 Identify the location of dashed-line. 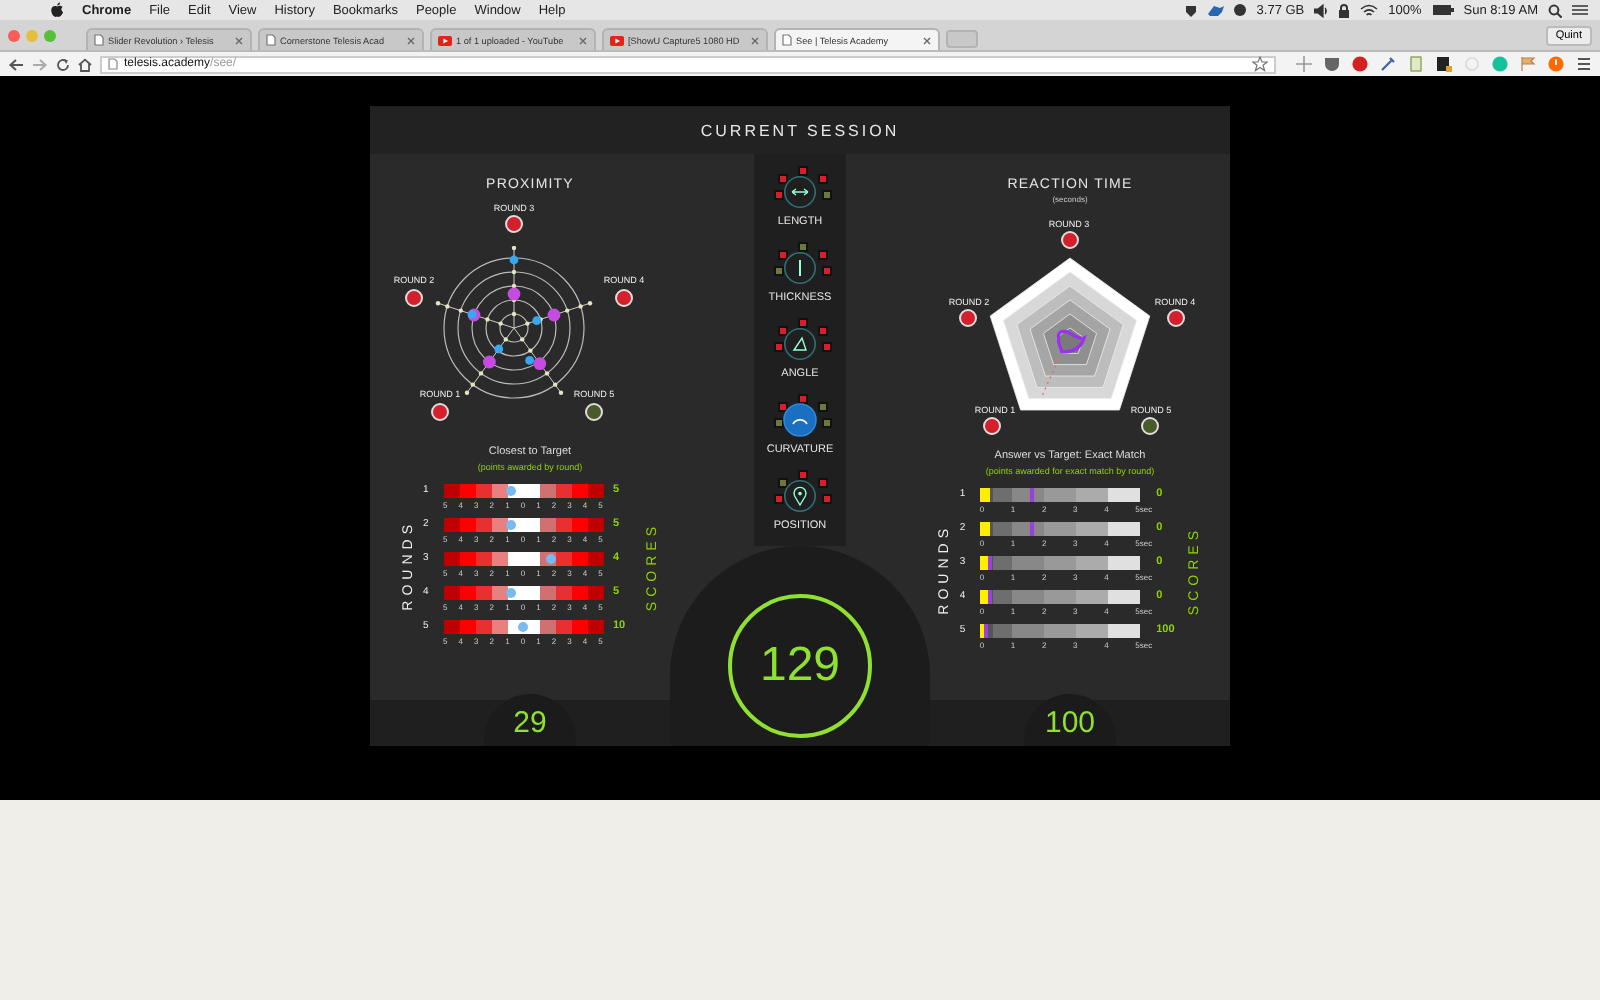
(1049, 378).